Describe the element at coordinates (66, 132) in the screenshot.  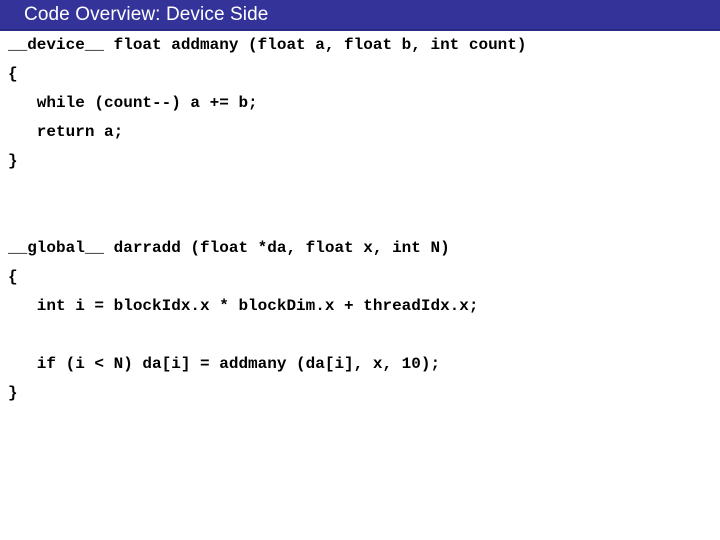
I see `code-line: return a;` at that location.